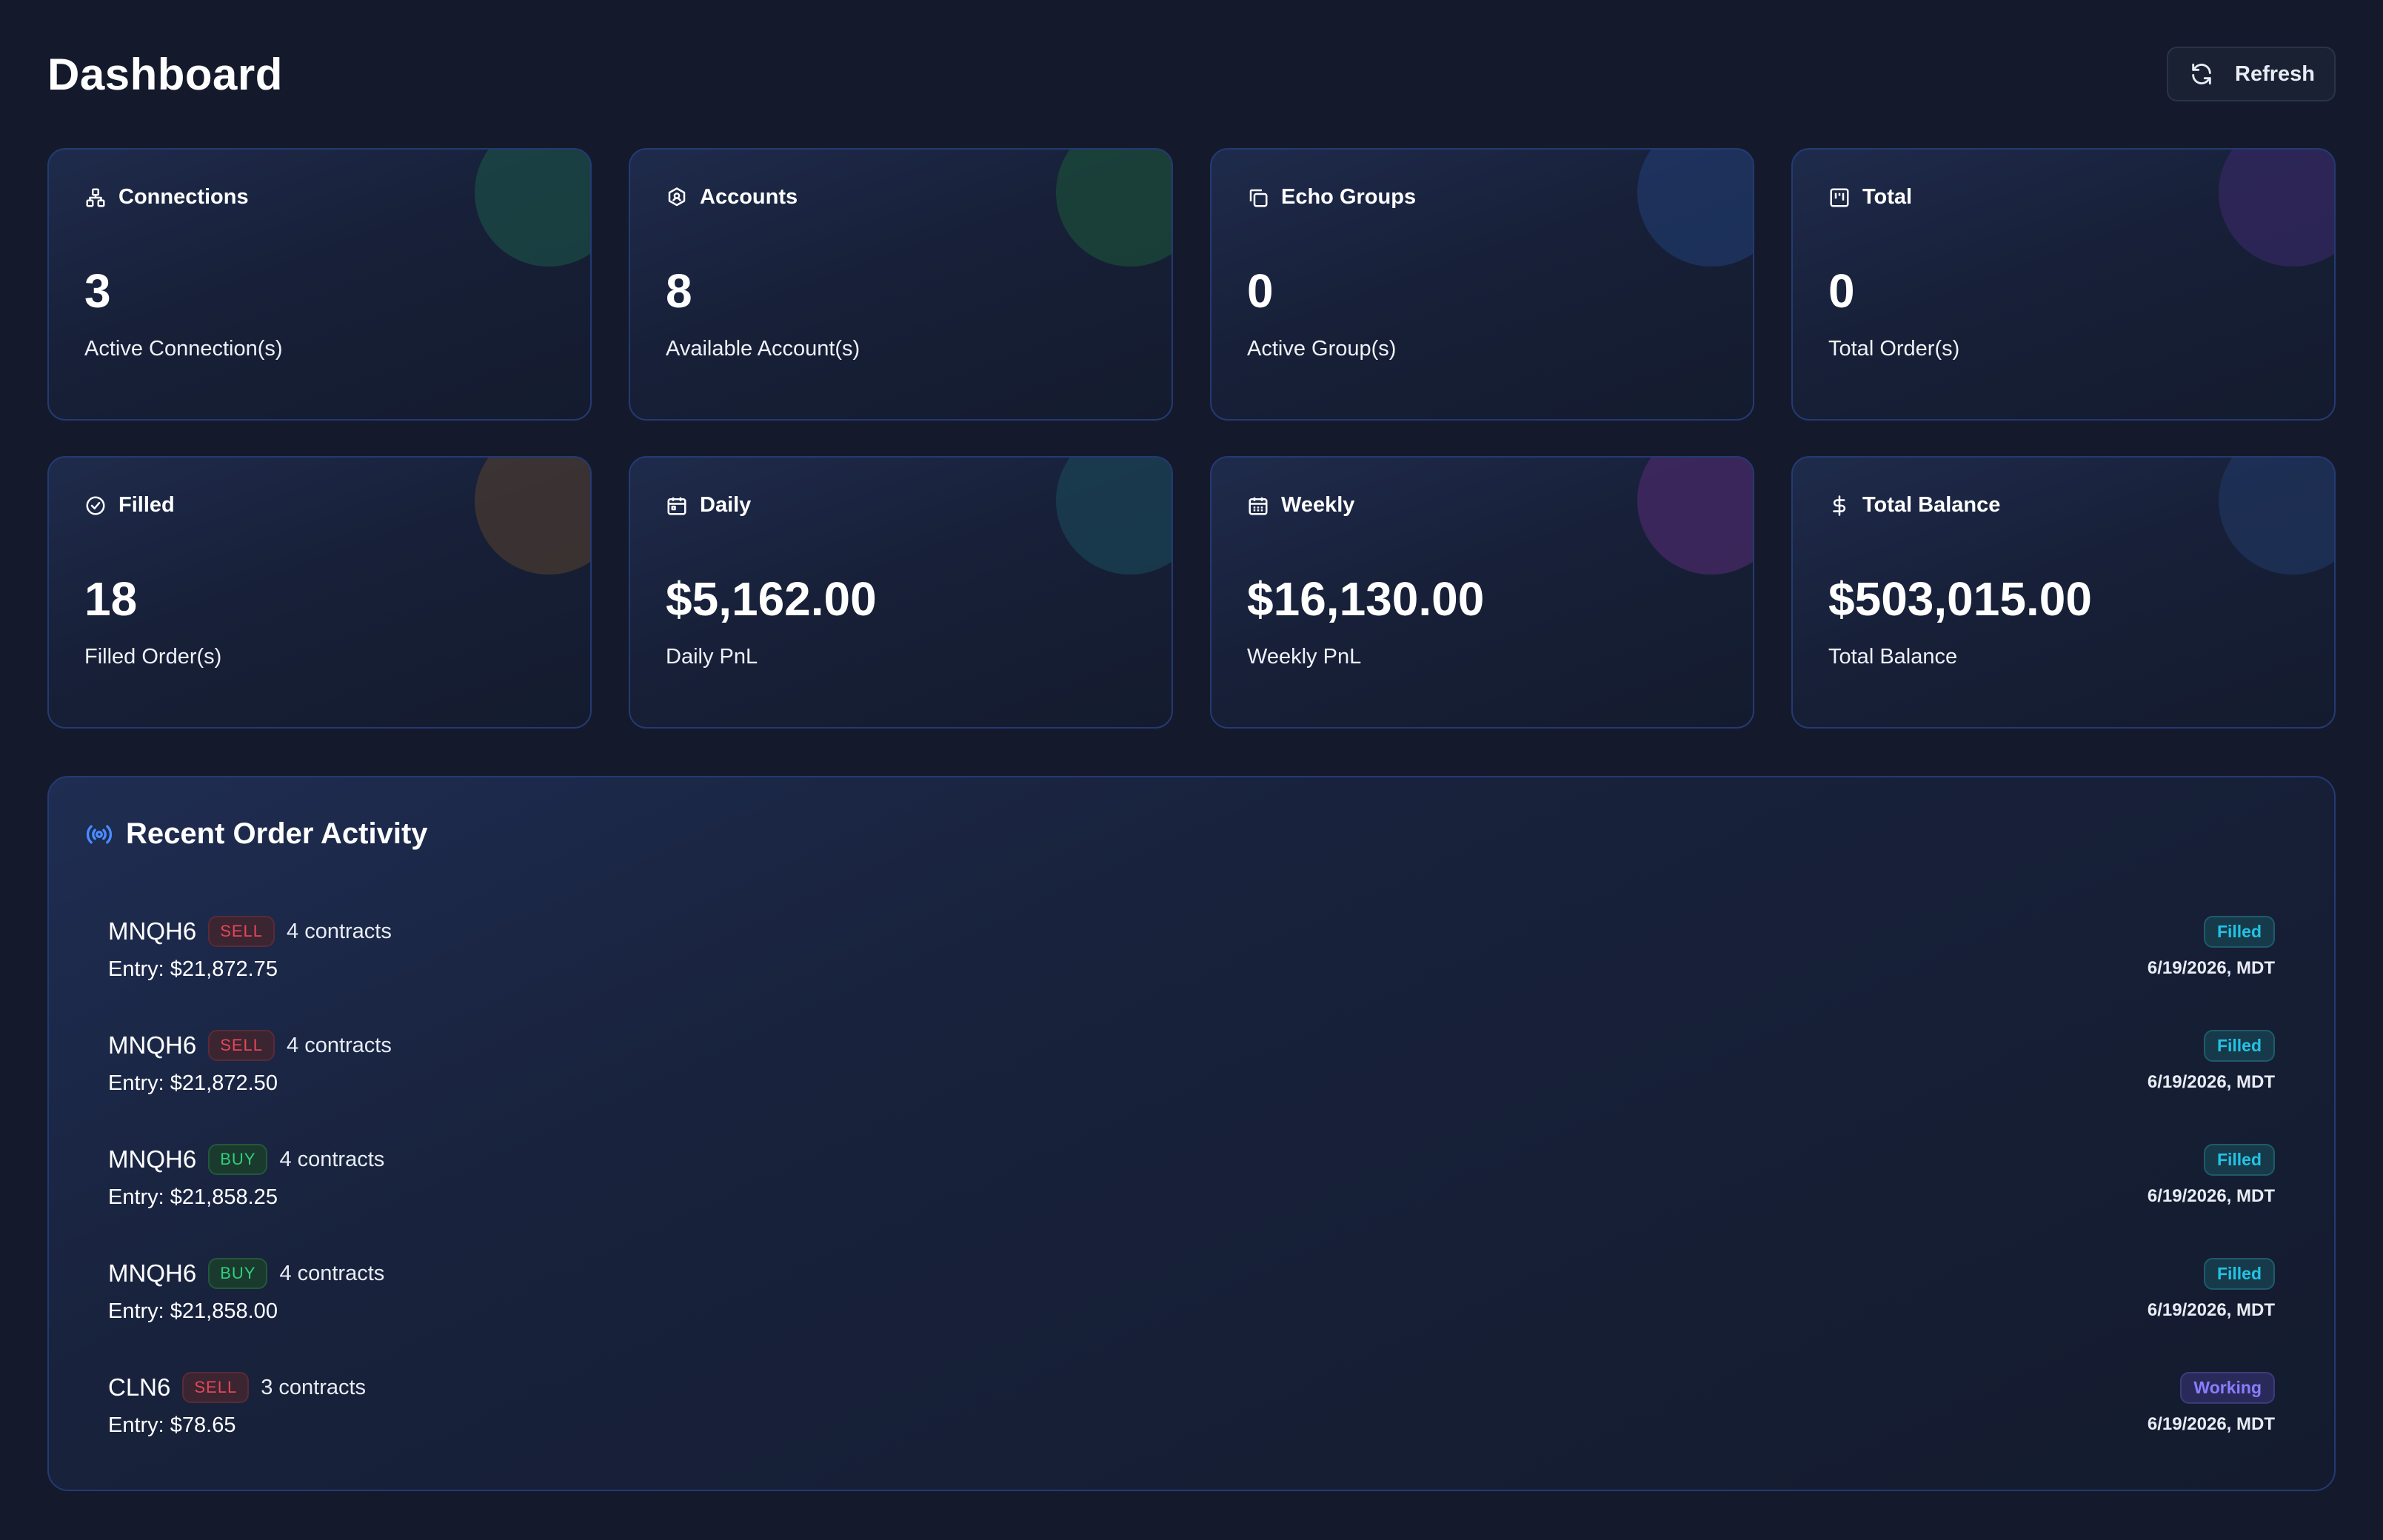 Image resolution: width=2383 pixels, height=1540 pixels. I want to click on stat-caption: Total Order(s), so click(1894, 349).